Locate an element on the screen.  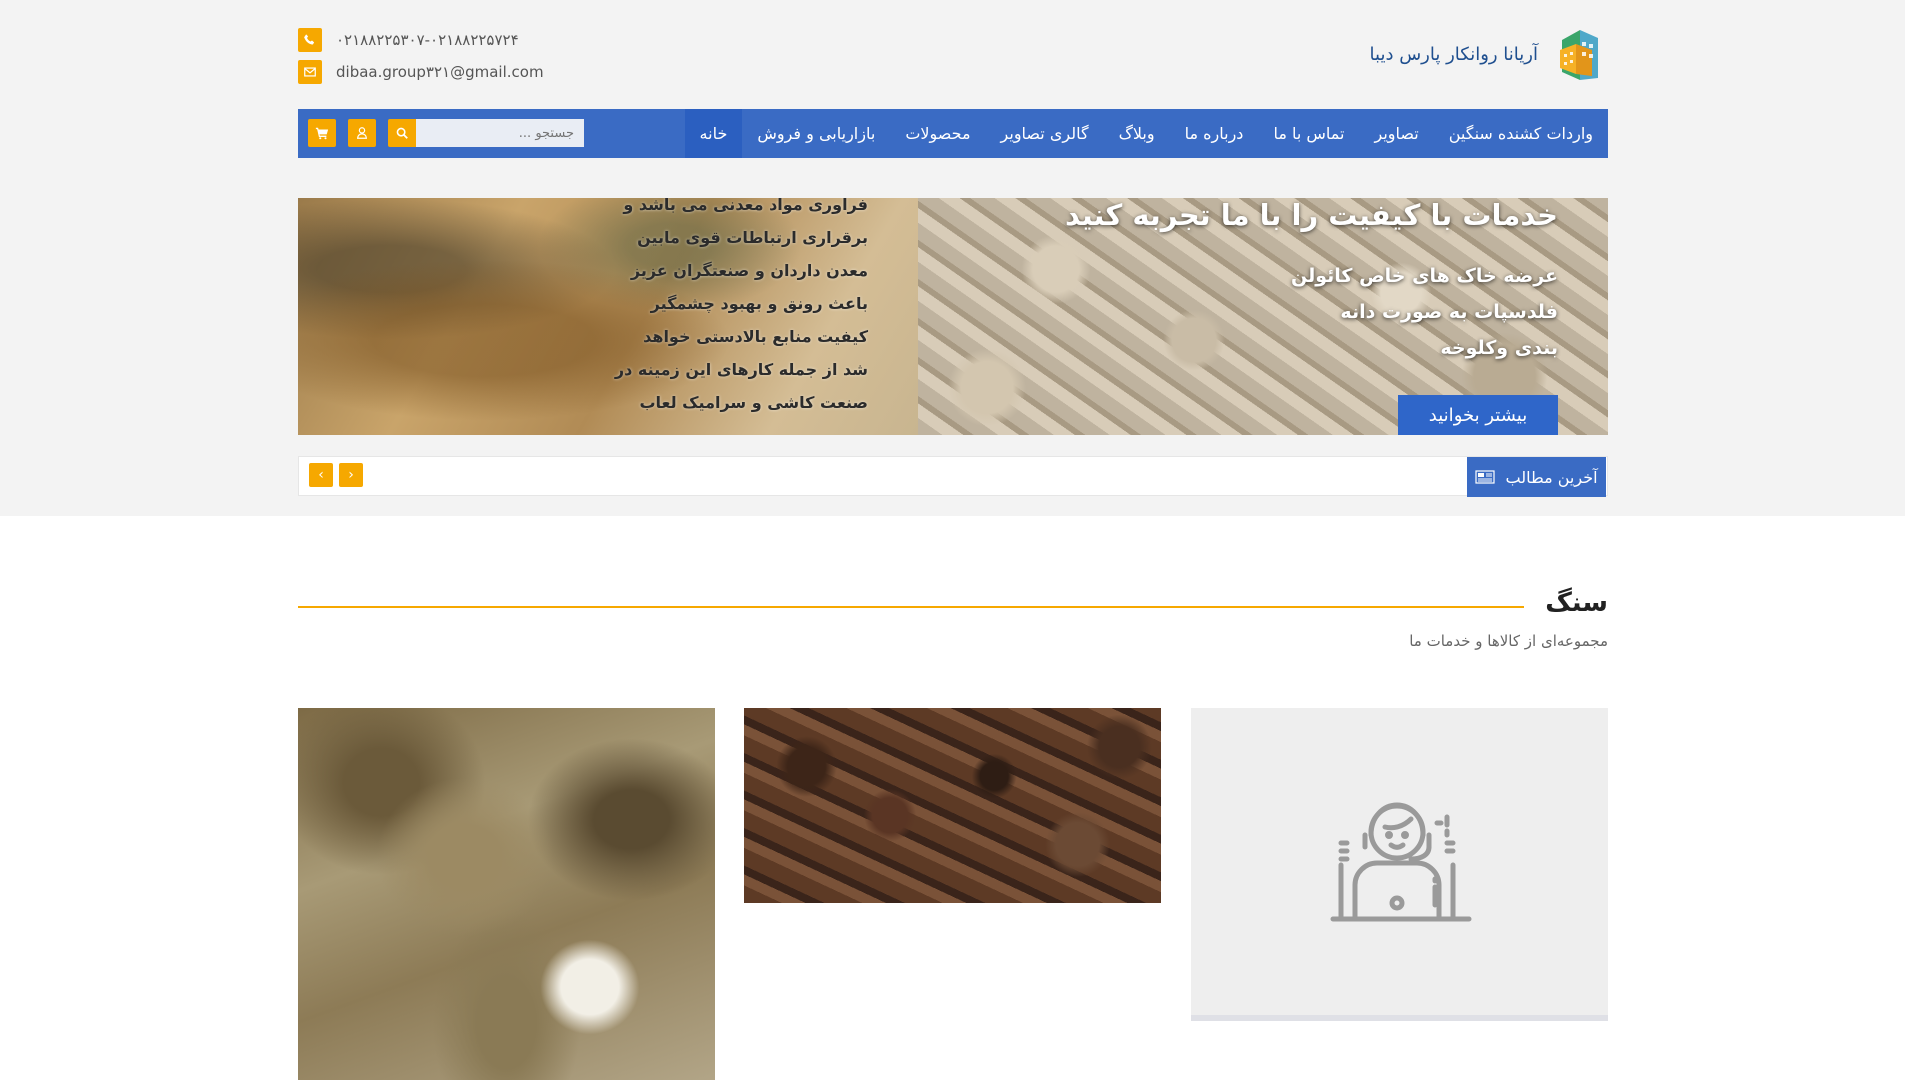
nav-item-blog: وبلاگ is located at coordinates (1137, 133).